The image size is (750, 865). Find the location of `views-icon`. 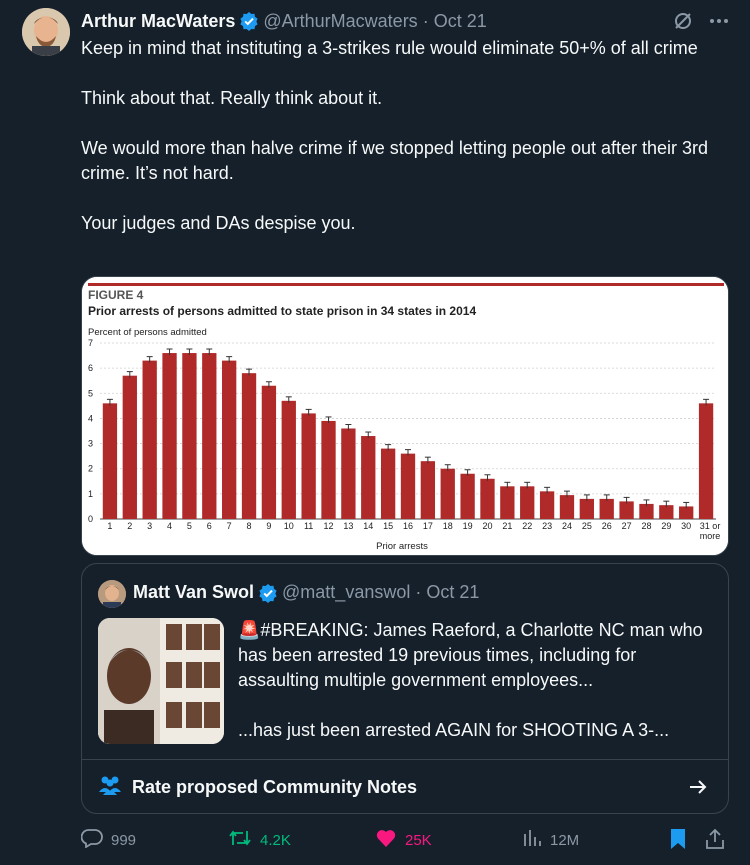

views-icon is located at coordinates (532, 840).